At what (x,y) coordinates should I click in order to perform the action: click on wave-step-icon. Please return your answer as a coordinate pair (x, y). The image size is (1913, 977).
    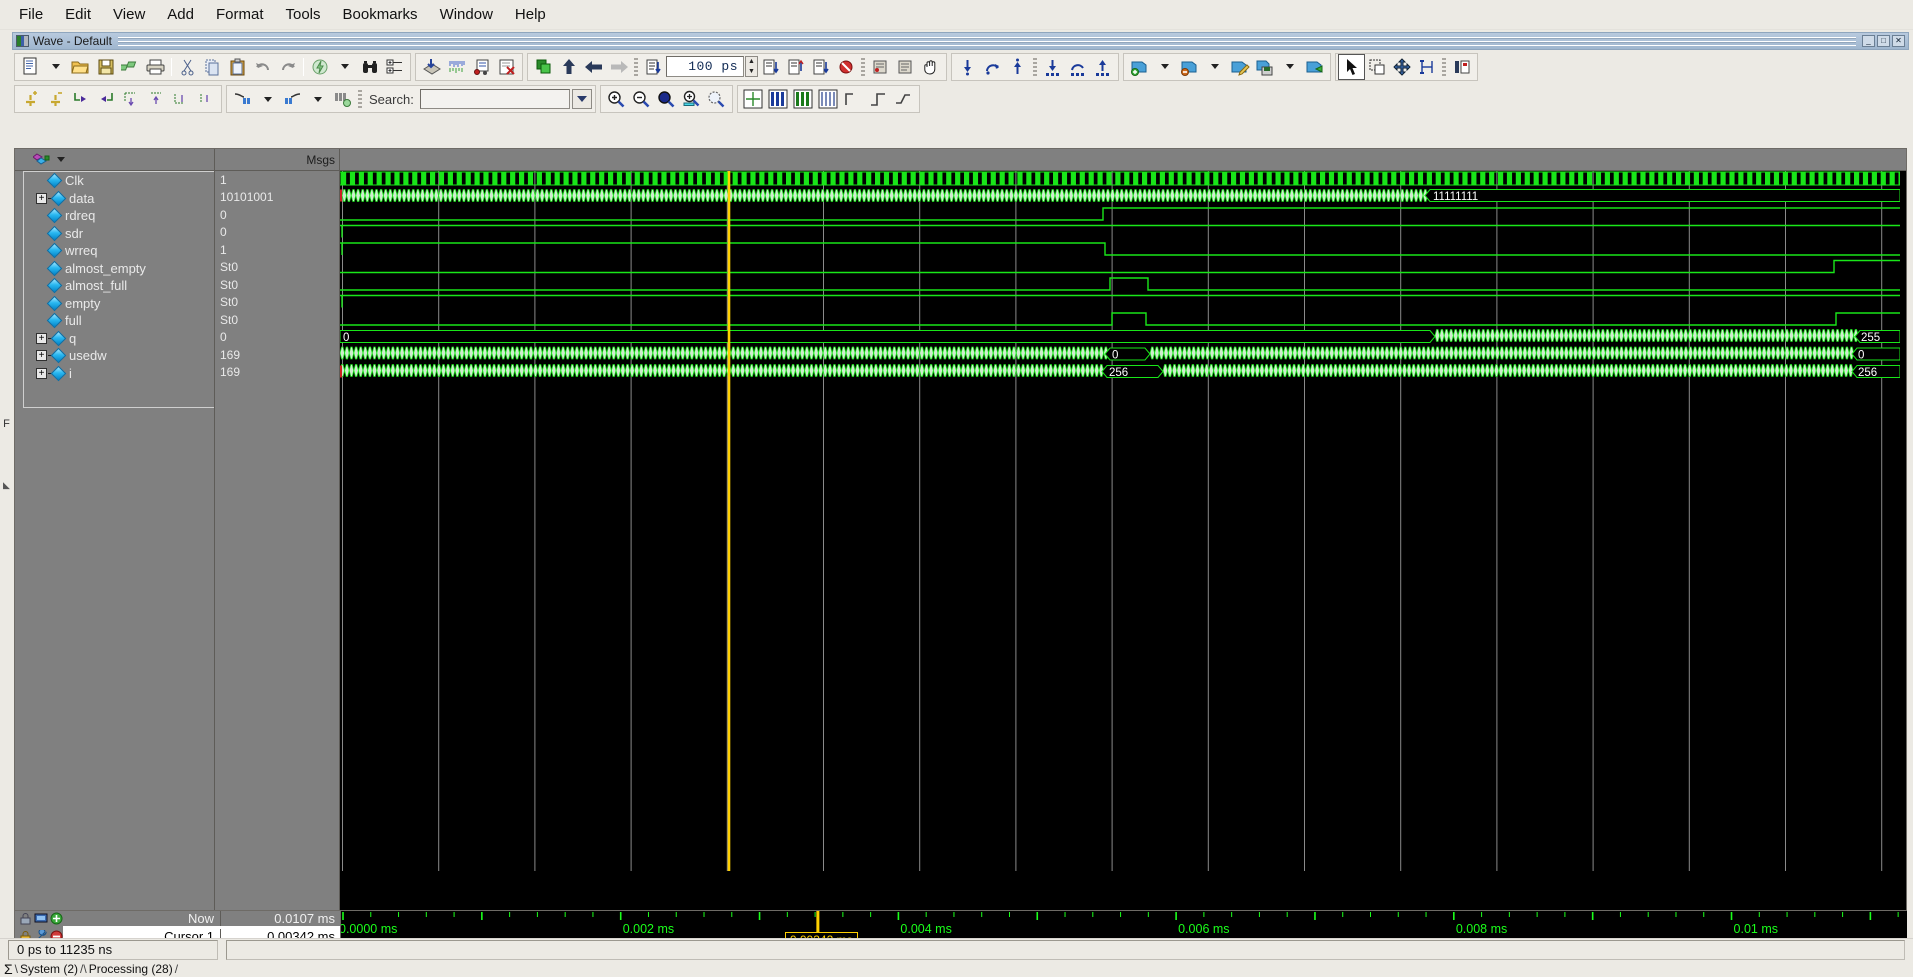
    Looking at the image, I should click on (878, 99).